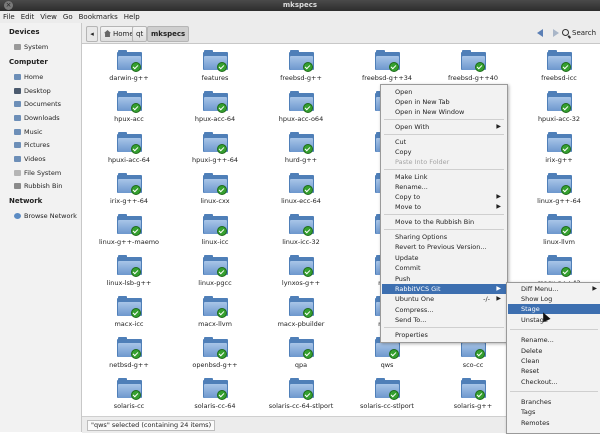 The image size is (600, 434). Describe the element at coordinates (444, 289) in the screenshot. I see `menu-item-rabbitvcs-git: RabbitVCS Git ▶` at that location.